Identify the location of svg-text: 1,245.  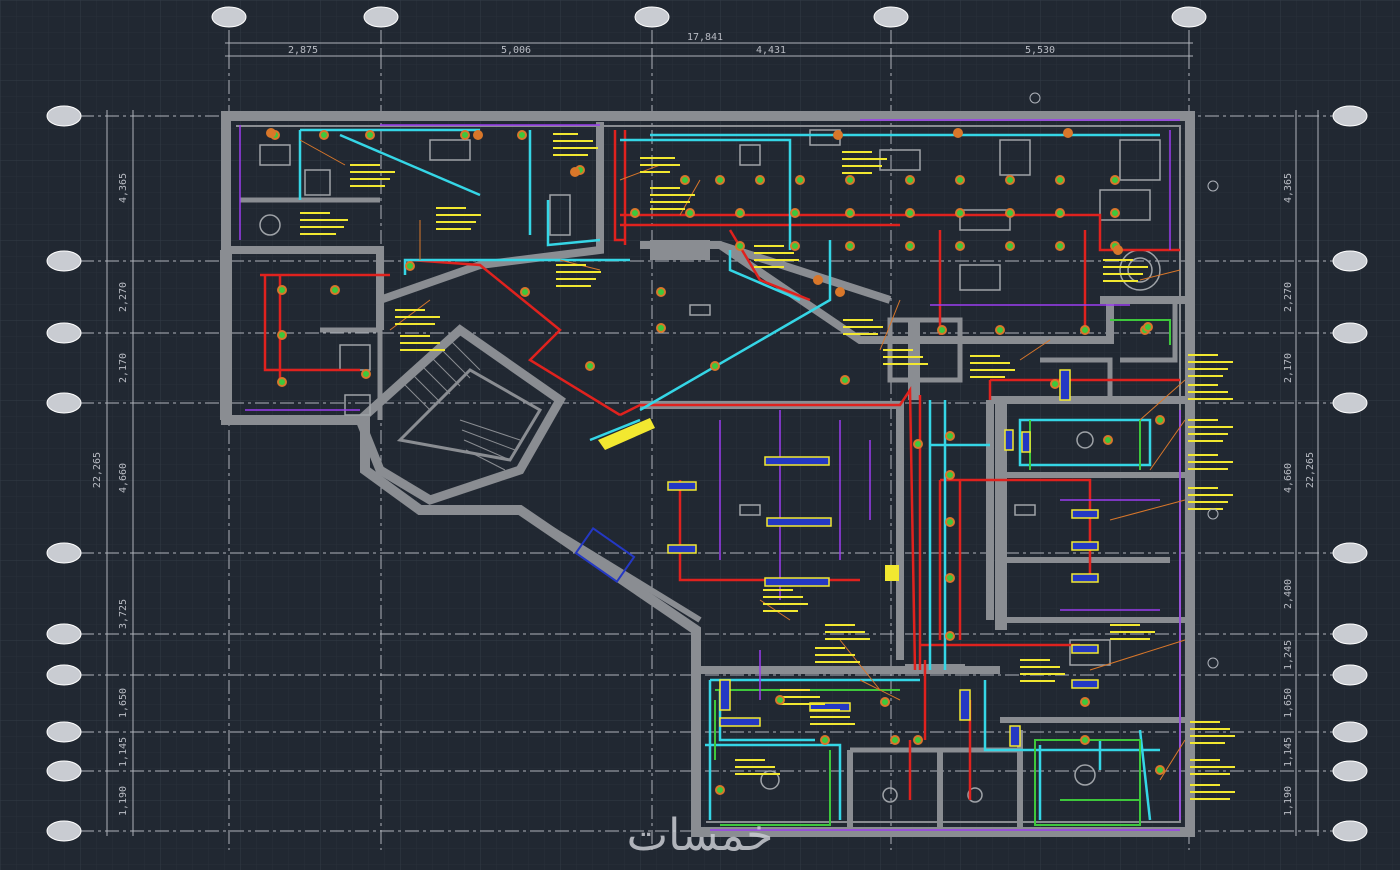
(1288, 655).